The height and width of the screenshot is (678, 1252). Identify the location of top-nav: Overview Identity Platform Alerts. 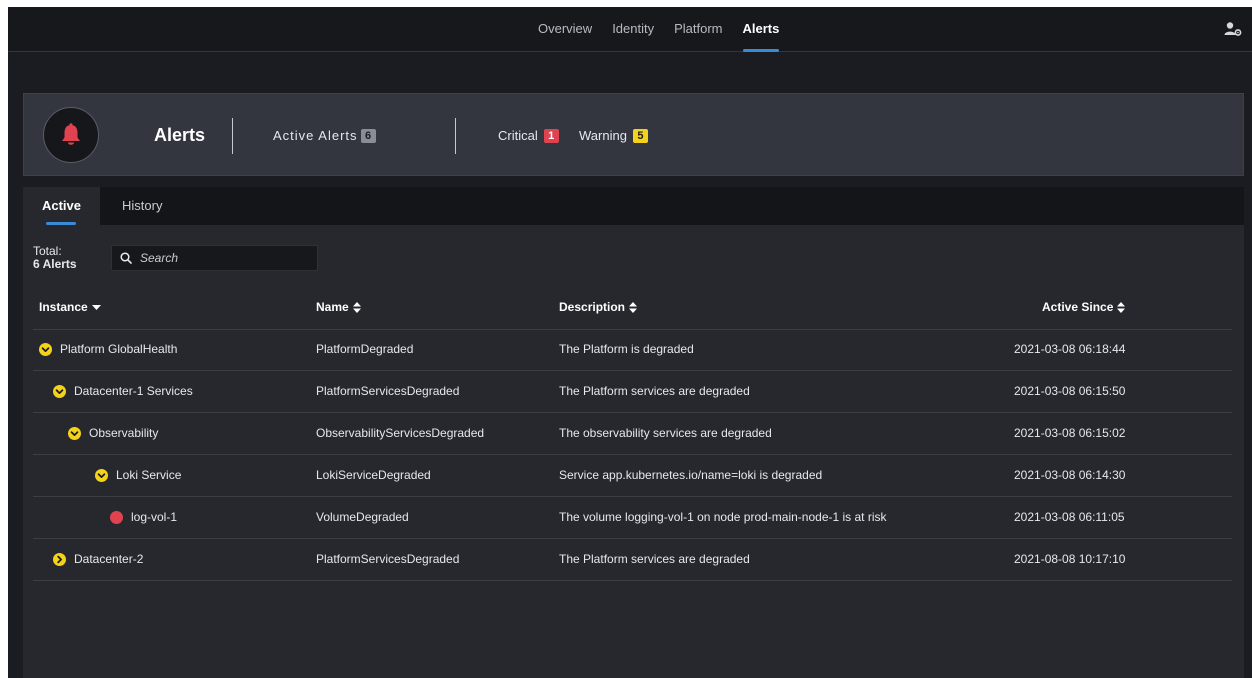
(630, 29).